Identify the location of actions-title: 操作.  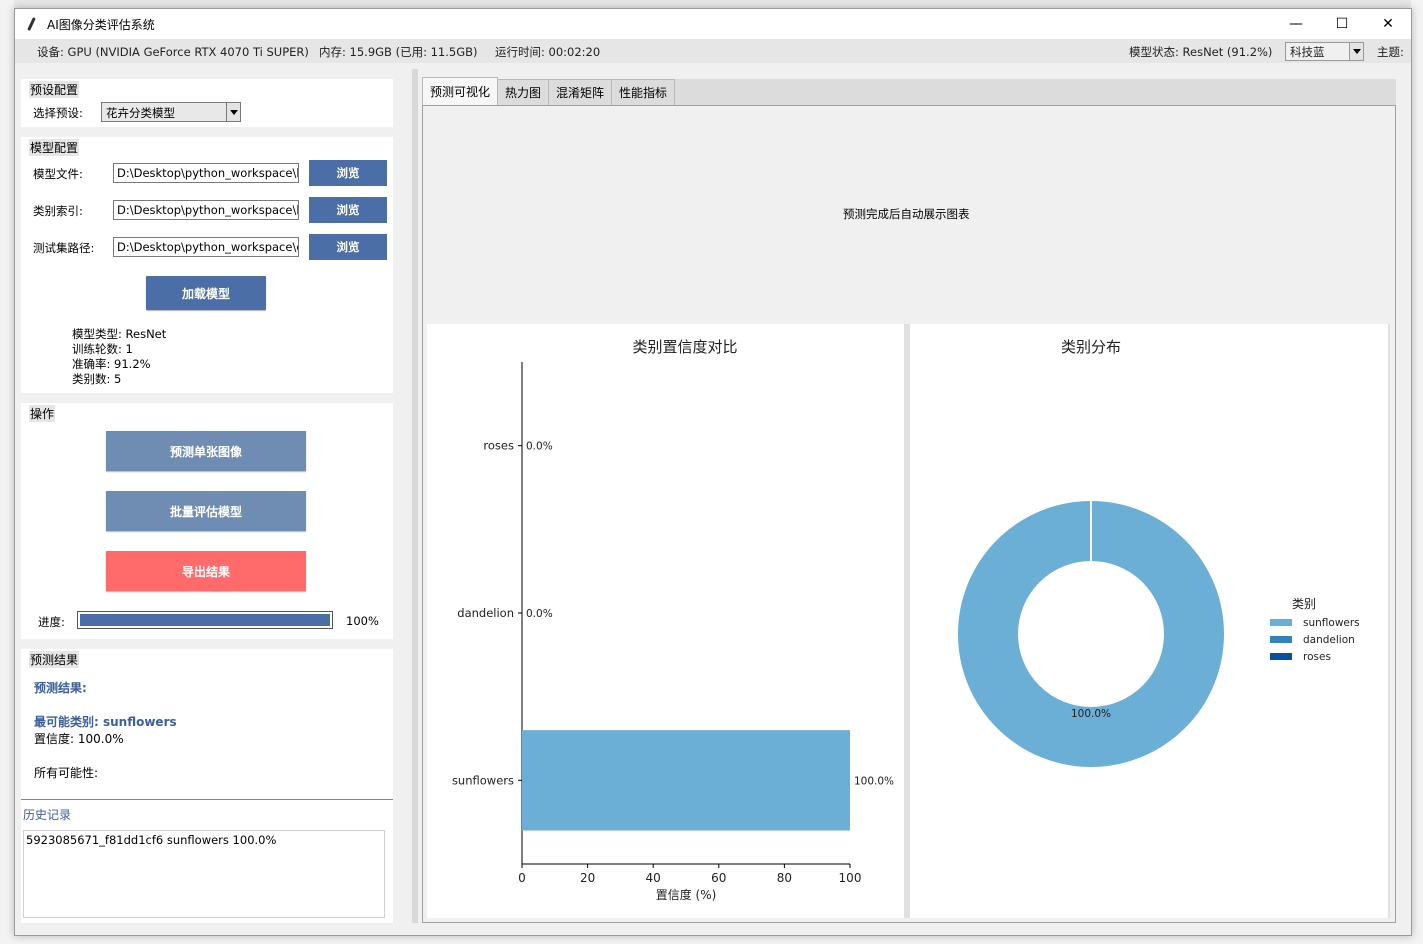
(42, 413).